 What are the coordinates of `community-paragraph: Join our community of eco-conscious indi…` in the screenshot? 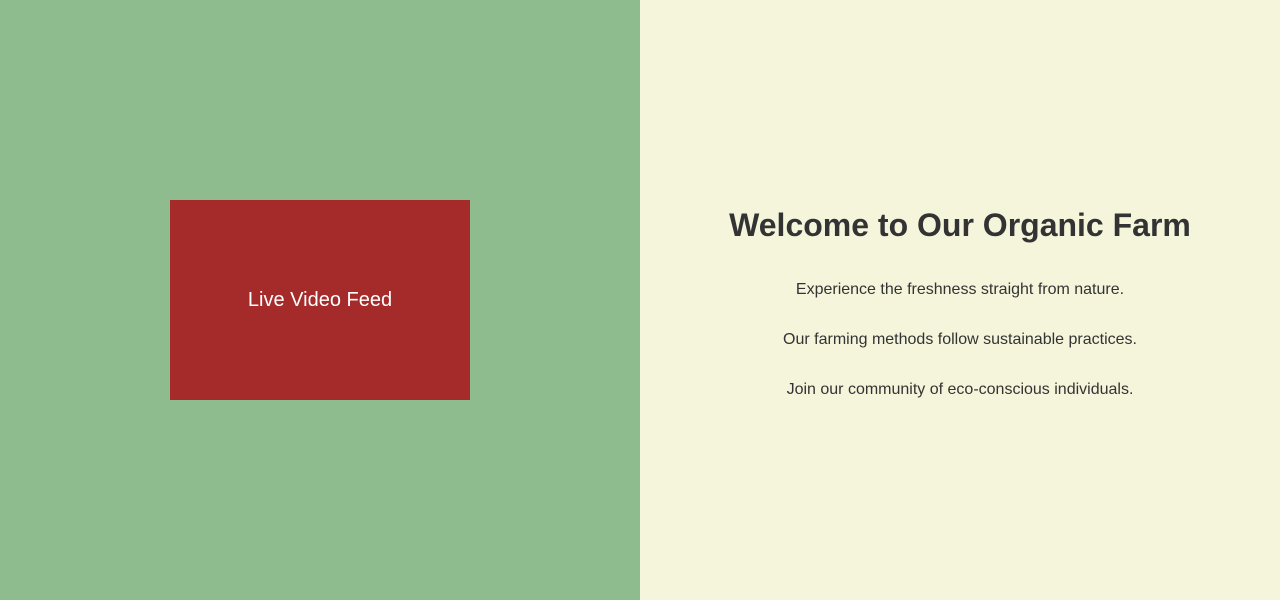 It's located at (960, 389).